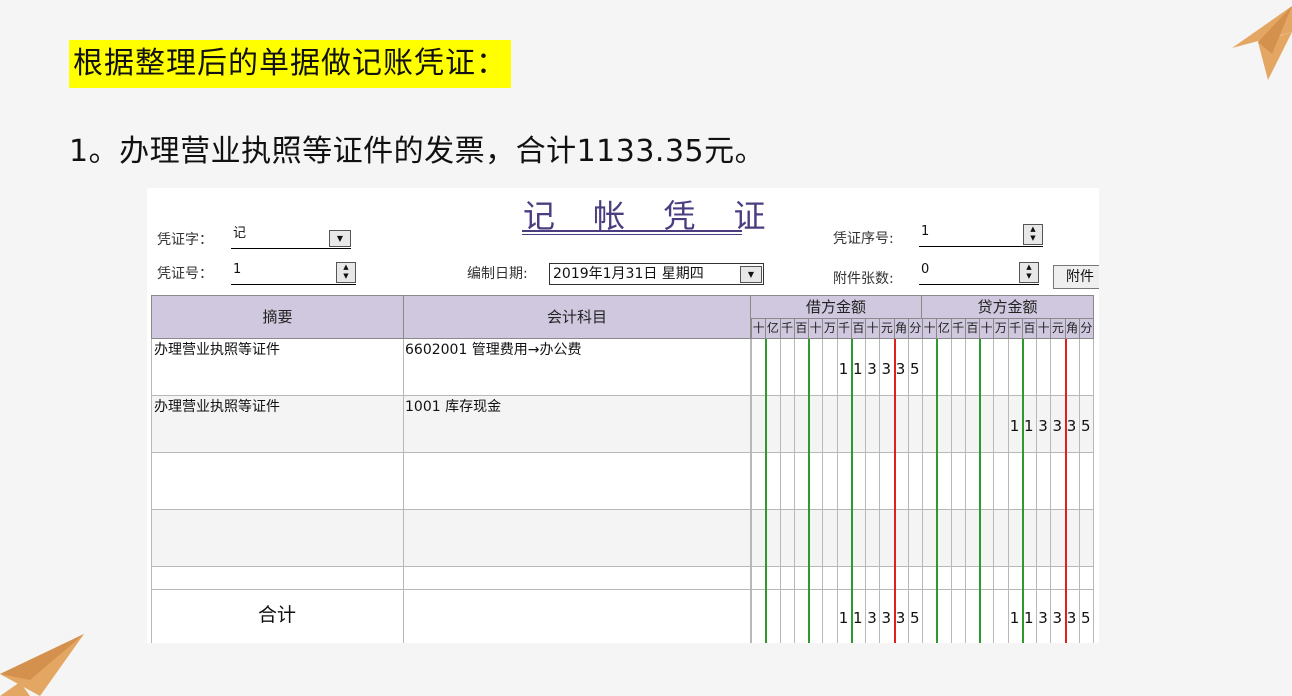 The width and height of the screenshot is (1292, 696). Describe the element at coordinates (1072, 328) in the screenshot. I see `credit-unit-header: 角` at that location.